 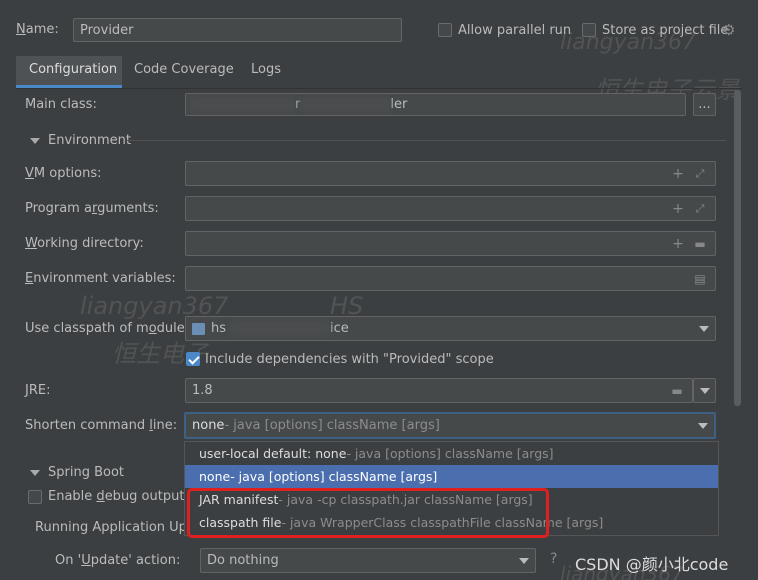 What do you see at coordinates (652, 564) in the screenshot?
I see `csdn-watermark: CSDN @颜小北code` at bounding box center [652, 564].